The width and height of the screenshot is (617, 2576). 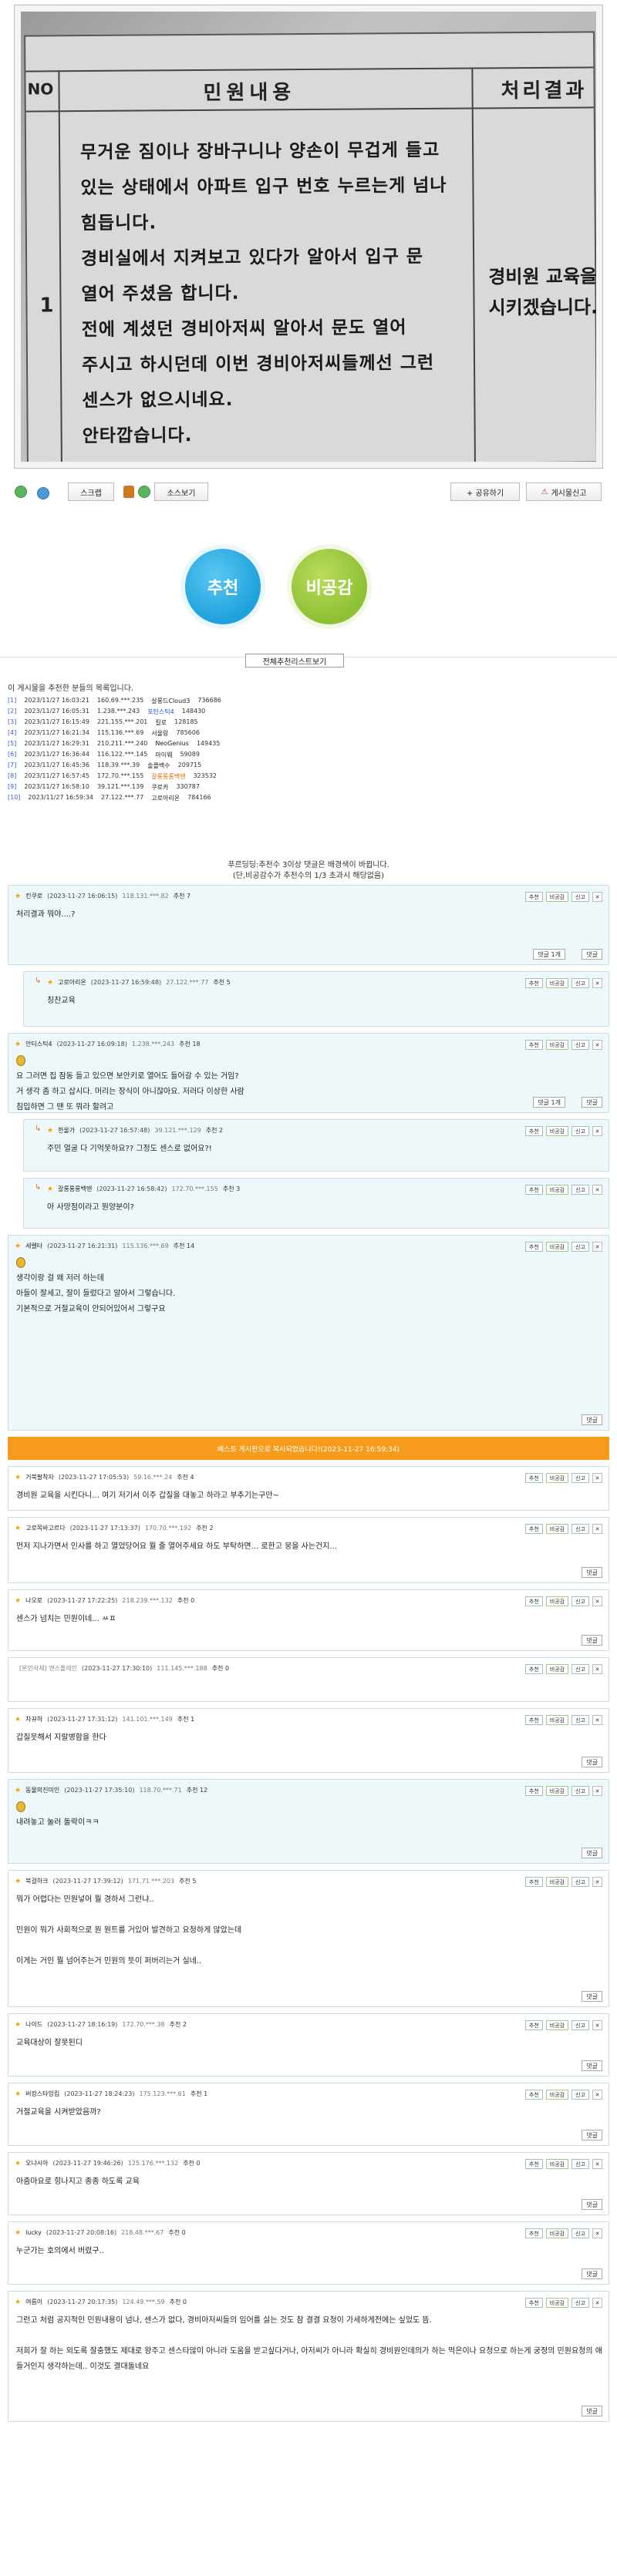 What do you see at coordinates (485, 492) in the screenshot?
I see `share-button: + 공유하기` at bounding box center [485, 492].